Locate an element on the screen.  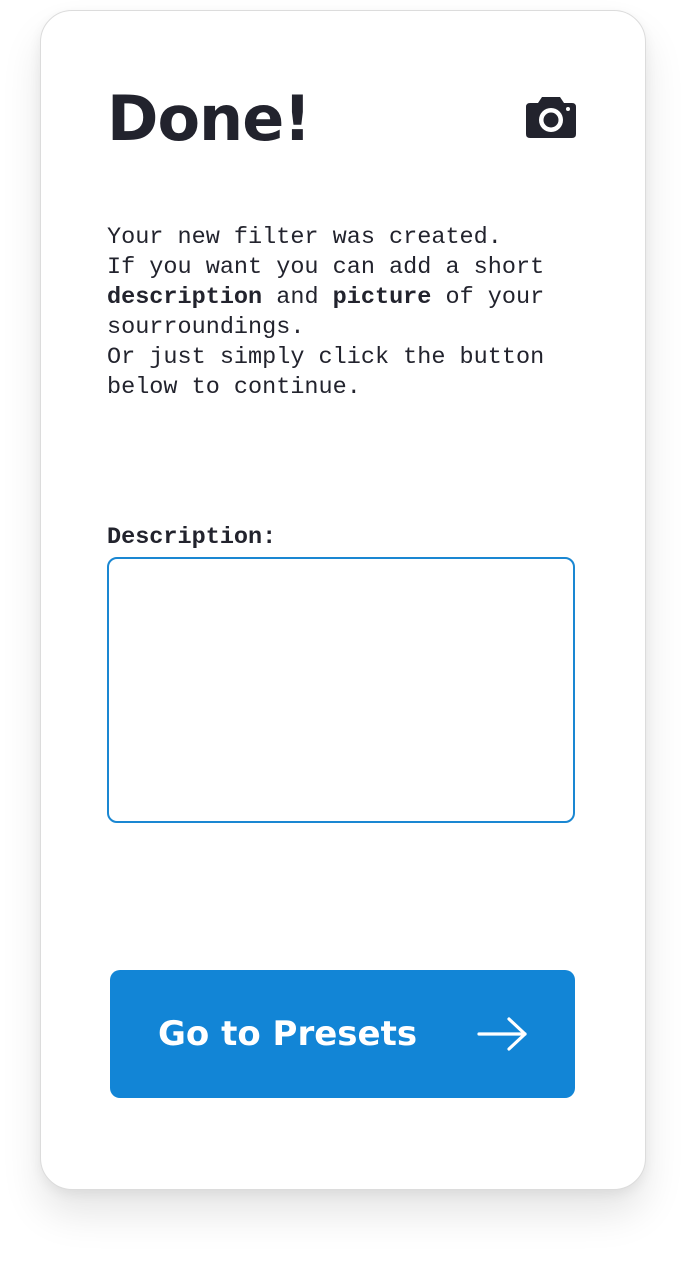
go-to-presets-button: Go to Presets is located at coordinates (342, 1034).